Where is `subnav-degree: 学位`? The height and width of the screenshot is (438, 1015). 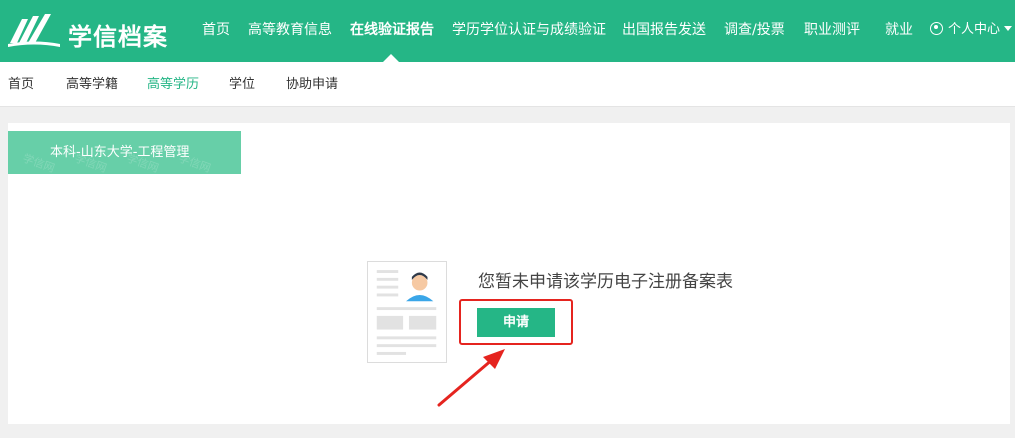
subnav-degree: 学位 is located at coordinates (242, 85).